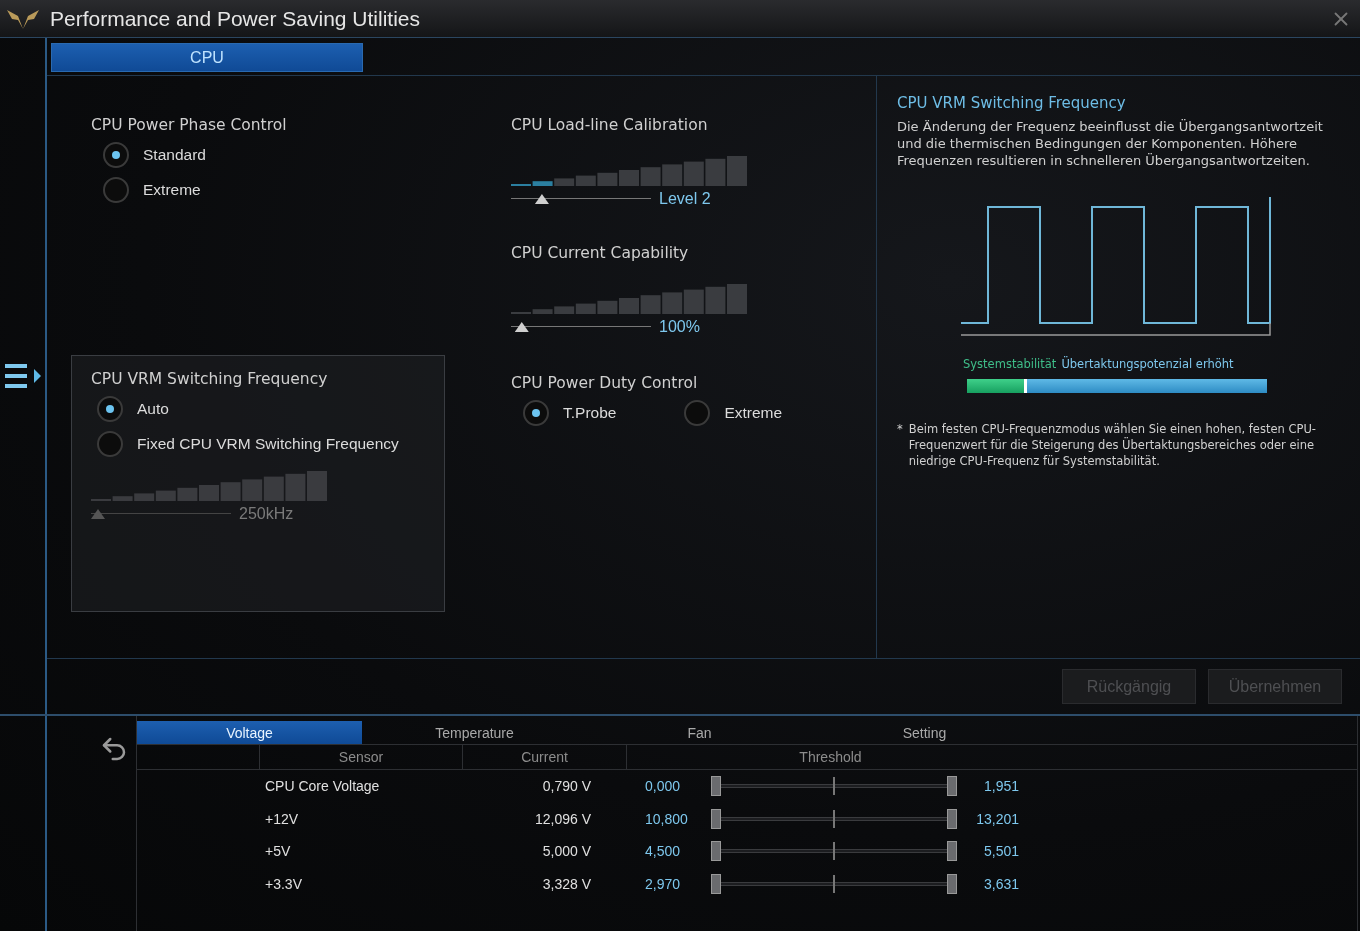 The height and width of the screenshot is (931, 1360). I want to click on info-text: Die Änderung der Frequenz beeinflusst die Übergangsantwortzeit und die thermischen Bedingungen der Komponenten. Höhere Frequenzen resultieren in schnelleren Übergangsantwortzeiten., so click(1110, 143).